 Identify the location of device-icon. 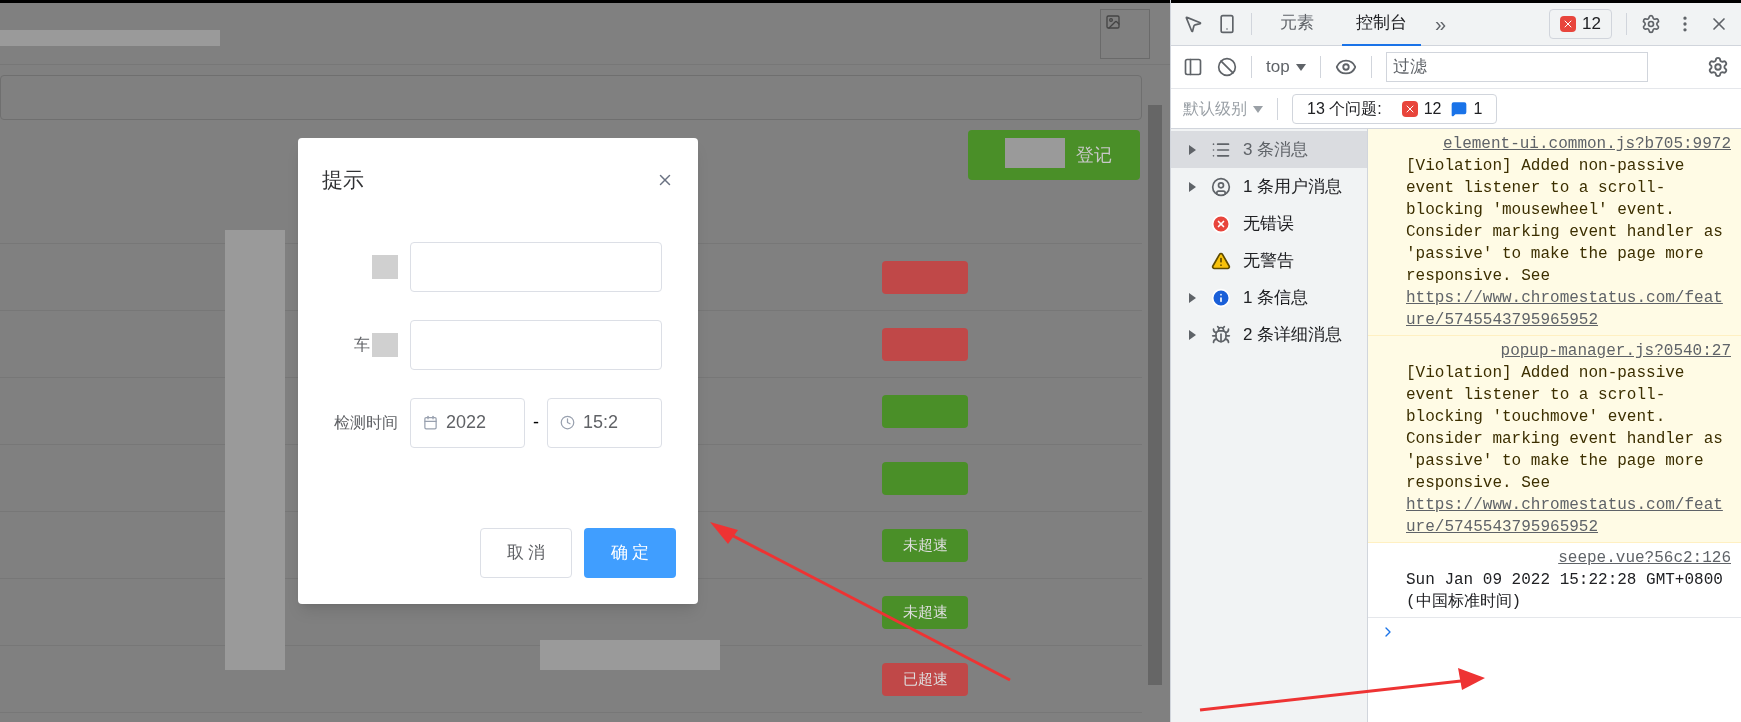
(1227, 24).